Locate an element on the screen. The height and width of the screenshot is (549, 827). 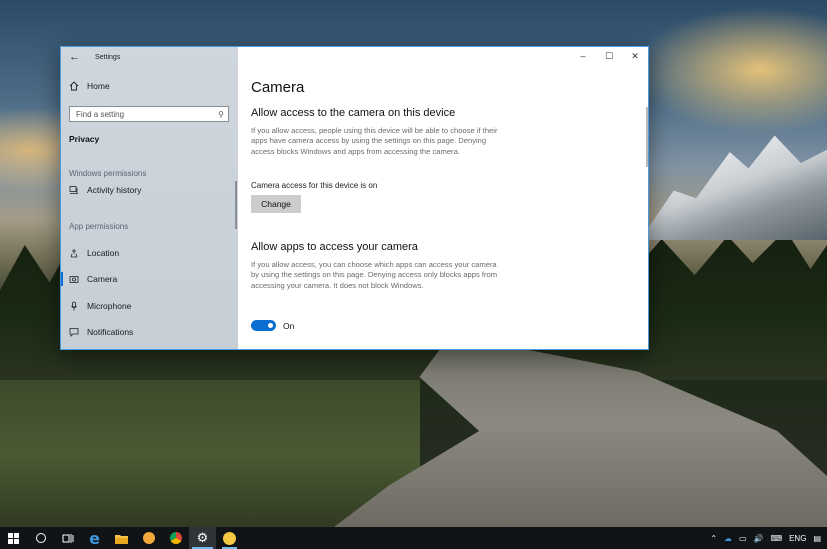
app-icon is located at coordinates (148, 538).